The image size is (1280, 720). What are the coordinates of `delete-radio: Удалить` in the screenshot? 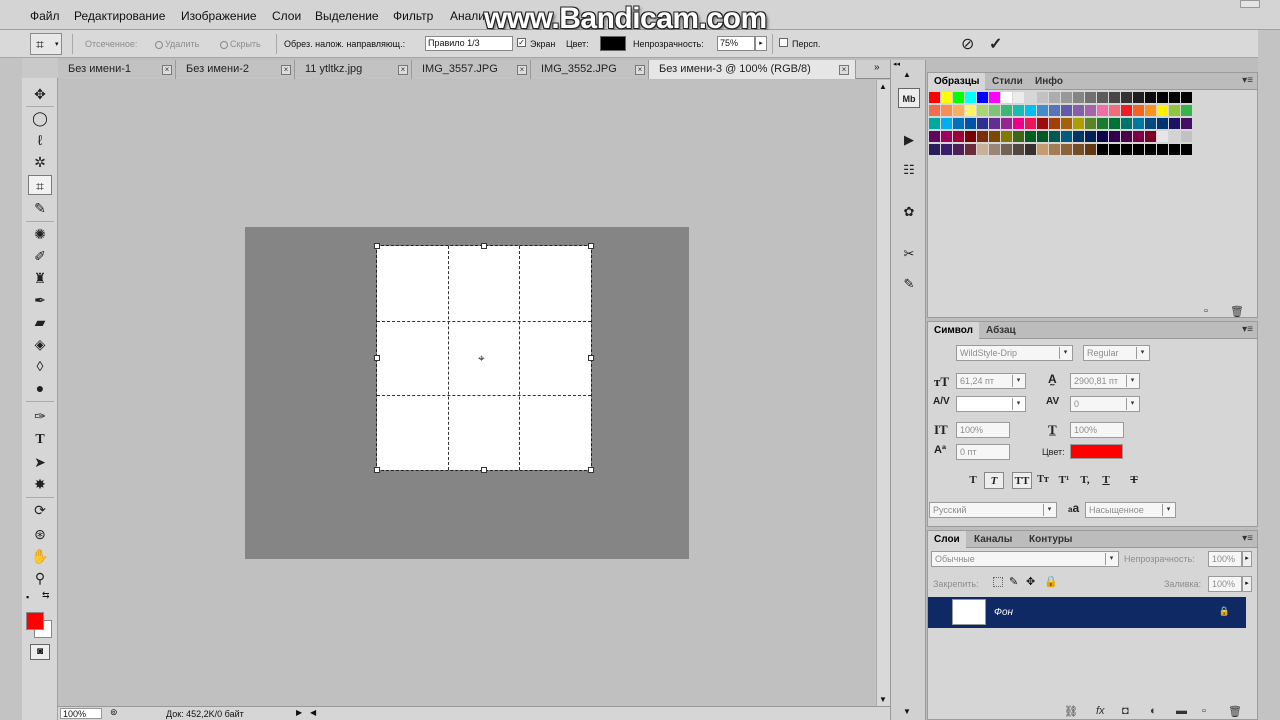 It's located at (177, 44).